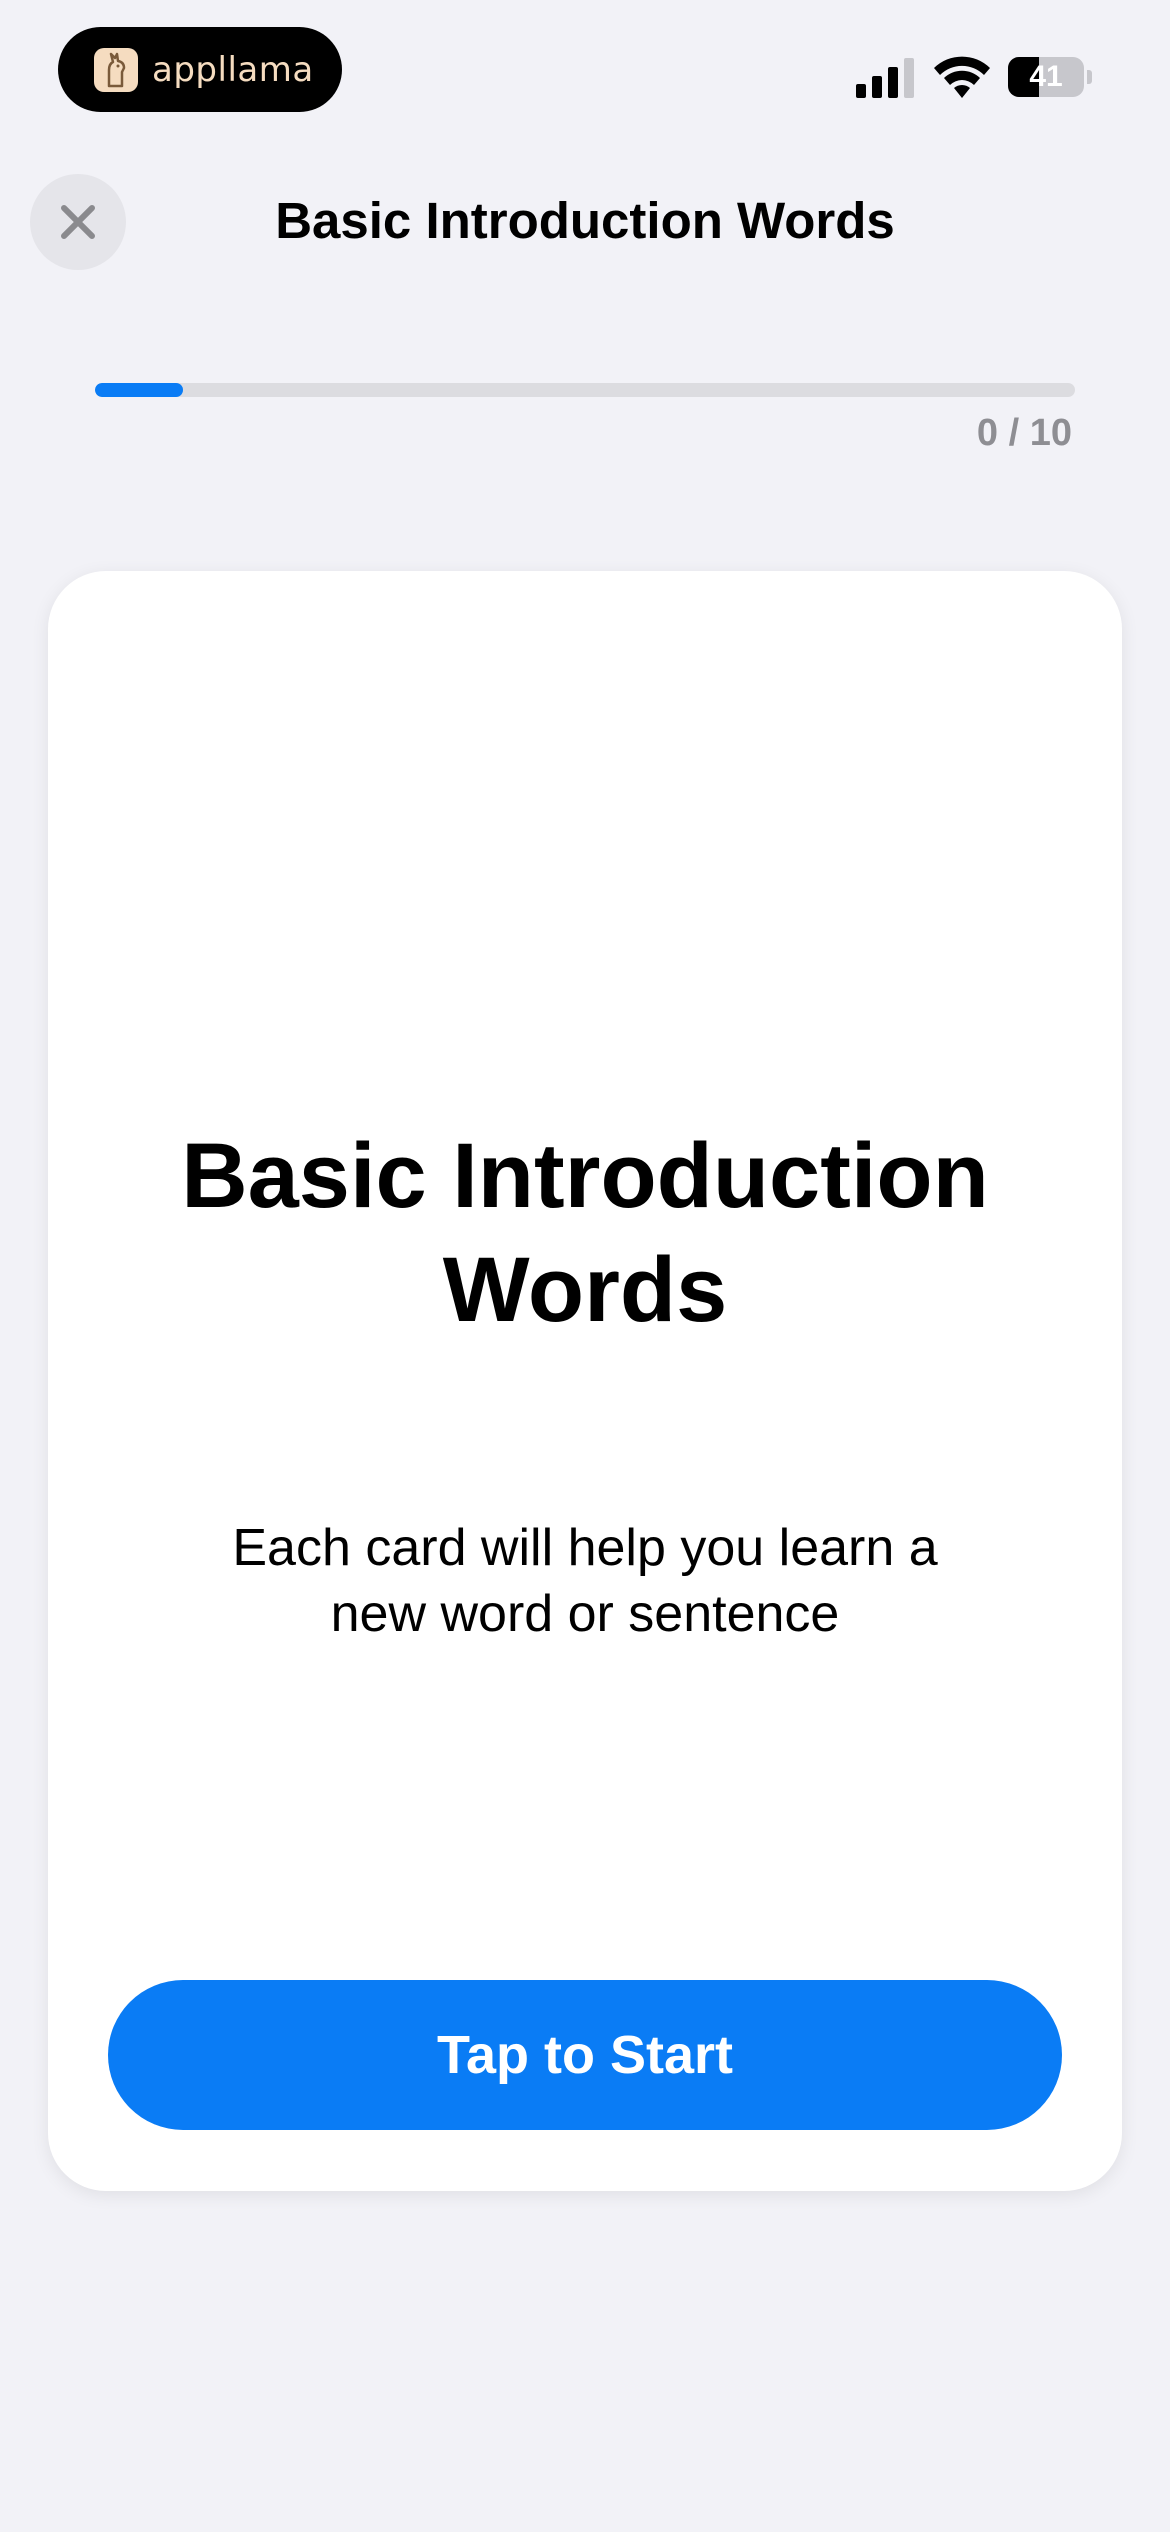 The width and height of the screenshot is (1170, 2532). I want to click on close-icon, so click(78, 222).